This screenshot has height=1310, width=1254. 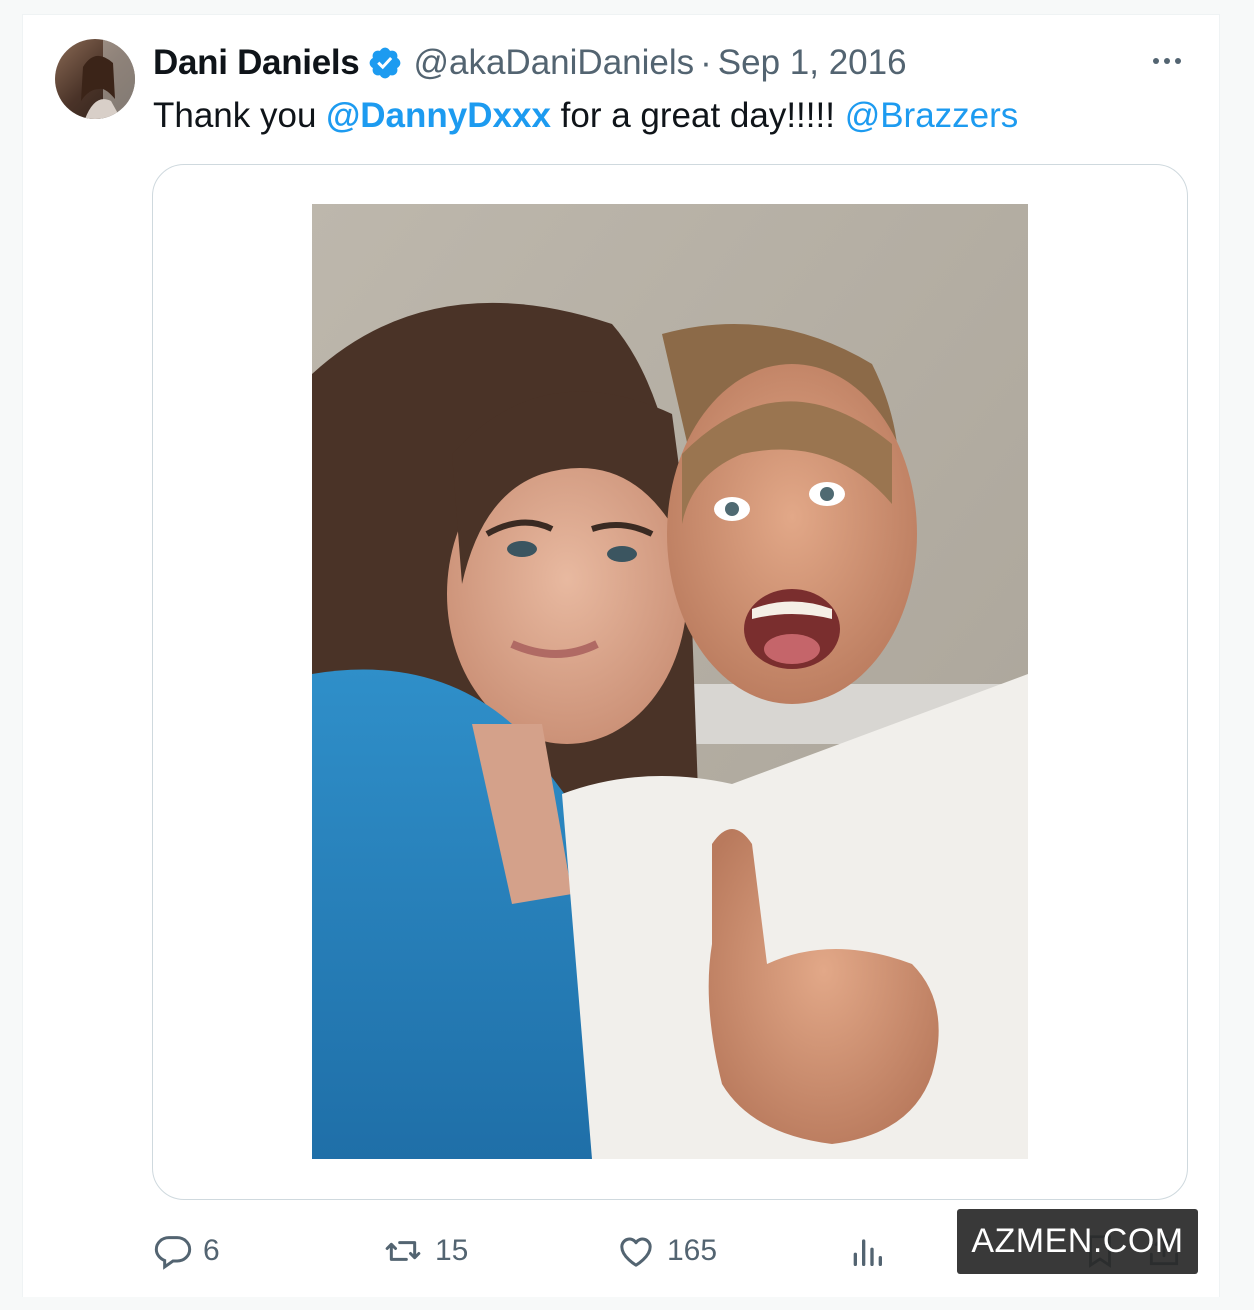 What do you see at coordinates (173, 1253) in the screenshot?
I see `reply-icon` at bounding box center [173, 1253].